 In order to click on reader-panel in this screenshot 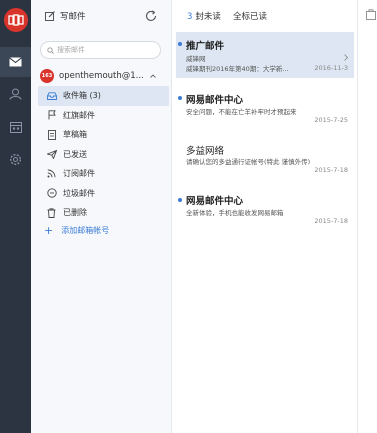, I will do `click(367, 216)`.